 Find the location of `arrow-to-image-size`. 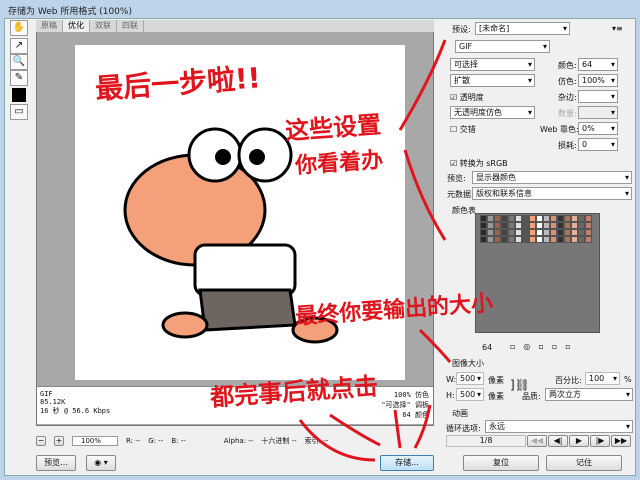

arrow-to-image-size is located at coordinates (435, 345).